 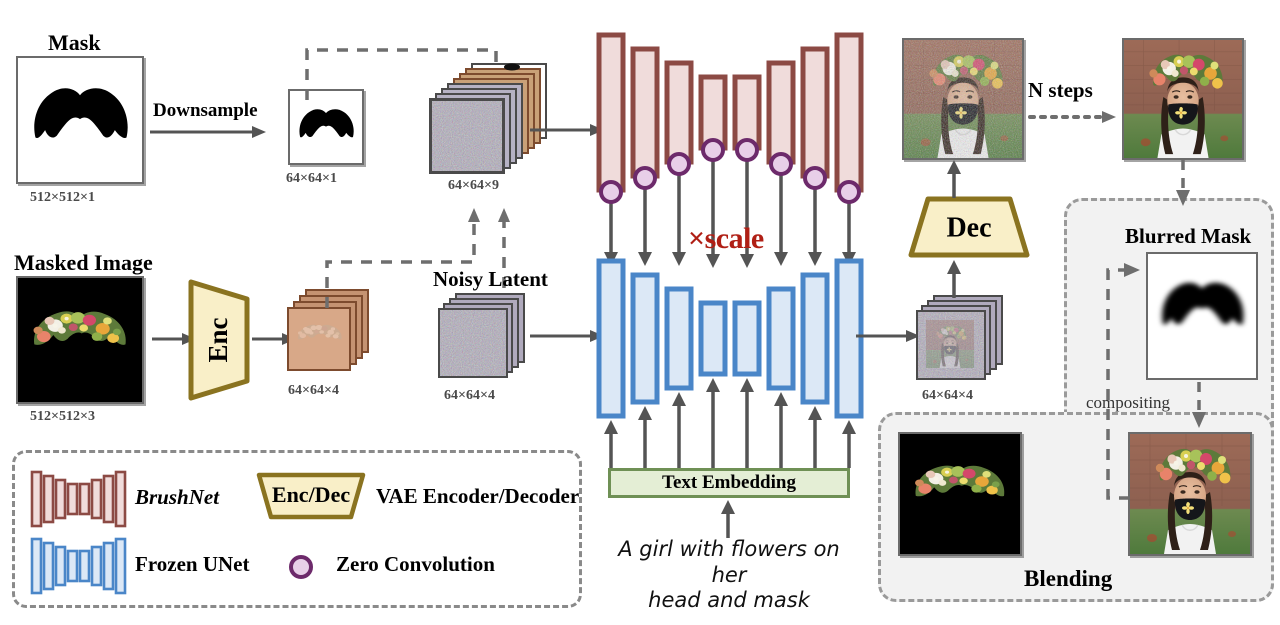 I want to click on downsample-arrow, so click(x=208, y=132).